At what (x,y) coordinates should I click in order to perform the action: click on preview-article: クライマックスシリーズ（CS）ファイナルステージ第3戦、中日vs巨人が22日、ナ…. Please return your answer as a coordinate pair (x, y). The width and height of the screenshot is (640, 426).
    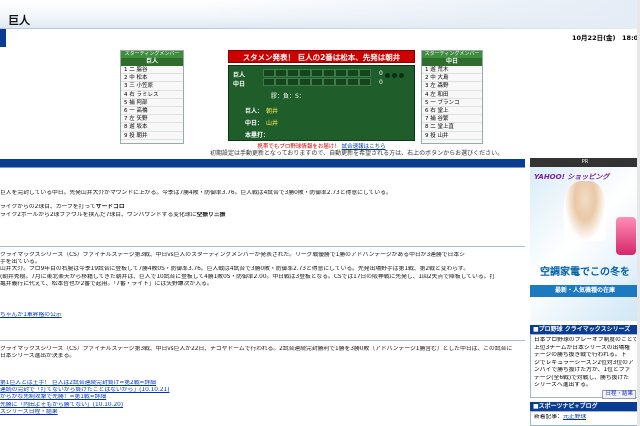
    Looking at the image, I should click on (262, 353).